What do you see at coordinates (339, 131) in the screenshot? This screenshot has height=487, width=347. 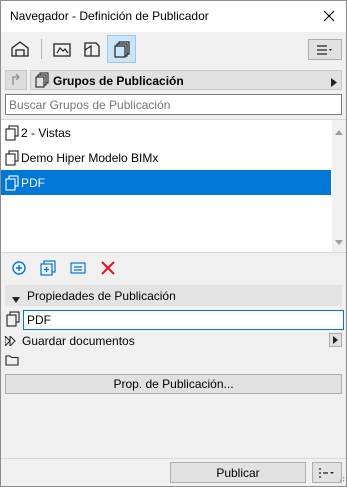 I see `scroll-up-icon` at bounding box center [339, 131].